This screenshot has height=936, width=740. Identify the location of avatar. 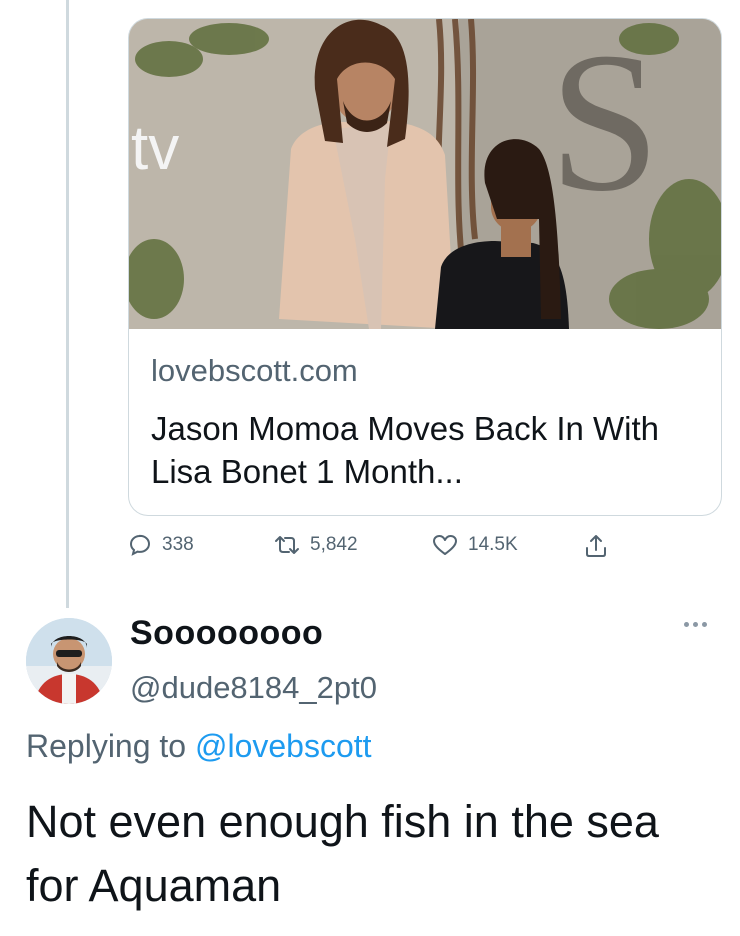
(69, 661).